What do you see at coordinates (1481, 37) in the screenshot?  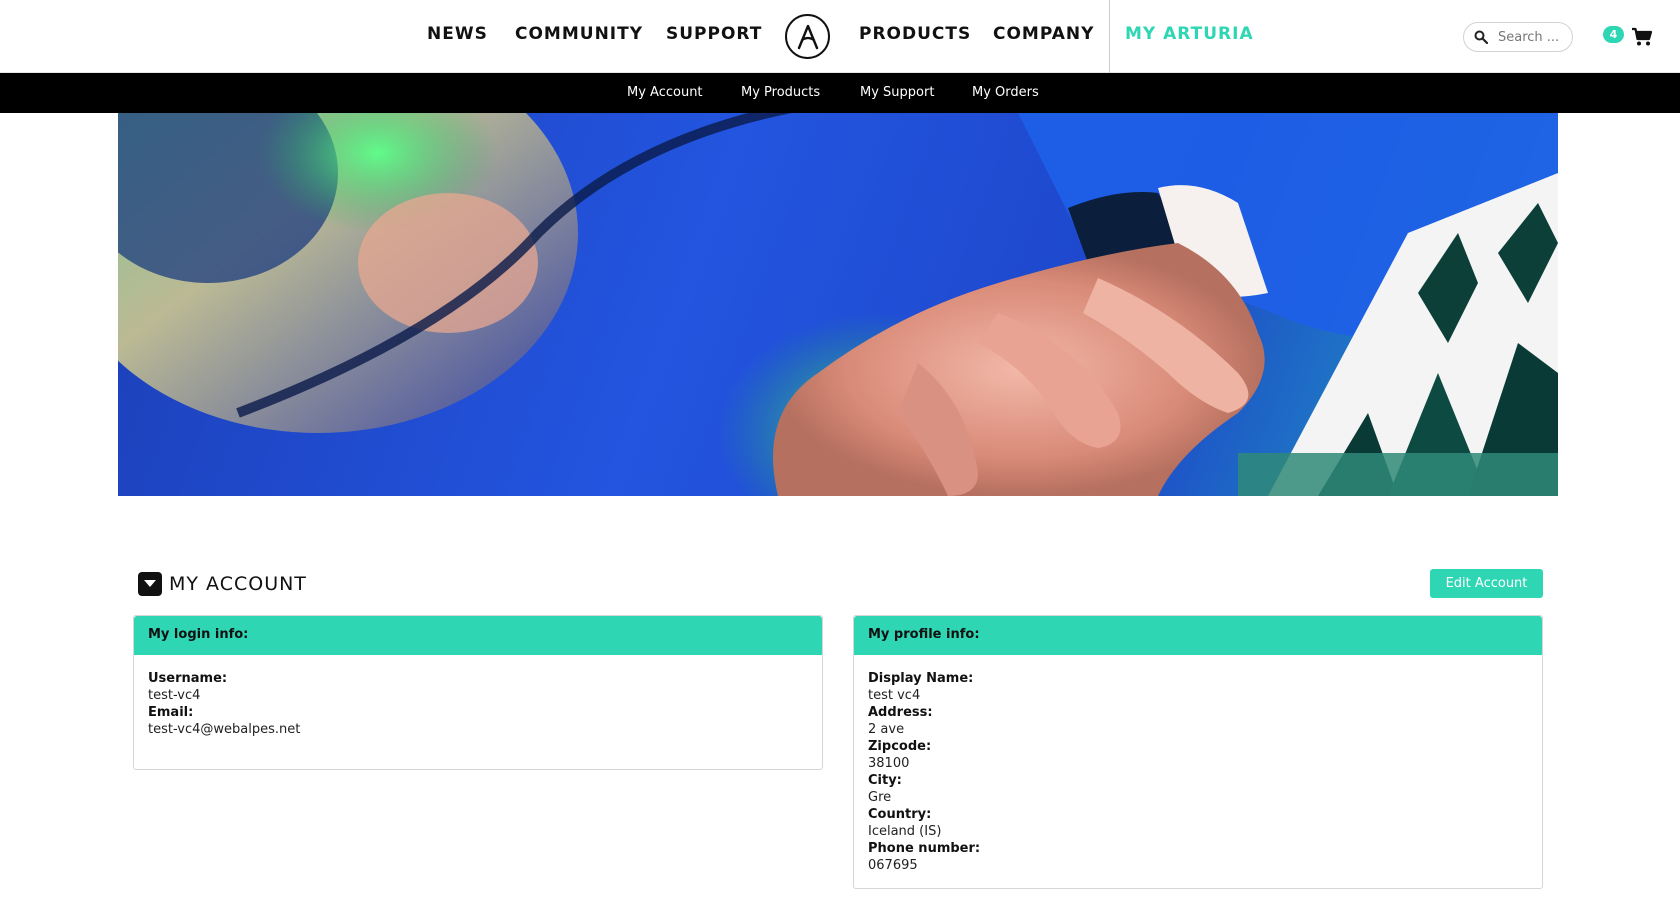 I see `search-icon` at bounding box center [1481, 37].